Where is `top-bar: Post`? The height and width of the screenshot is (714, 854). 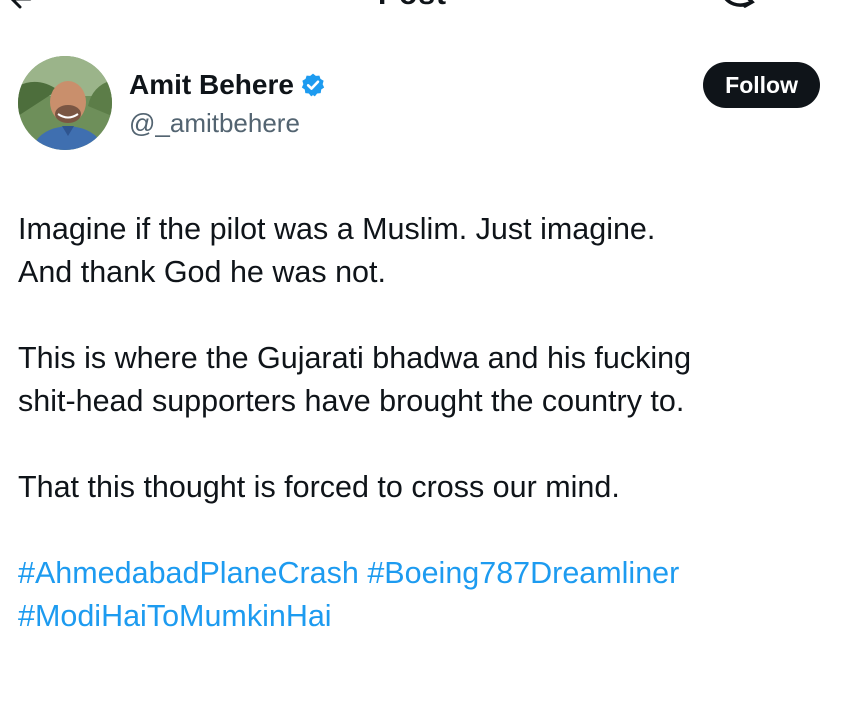
top-bar: Post is located at coordinates (427, 6).